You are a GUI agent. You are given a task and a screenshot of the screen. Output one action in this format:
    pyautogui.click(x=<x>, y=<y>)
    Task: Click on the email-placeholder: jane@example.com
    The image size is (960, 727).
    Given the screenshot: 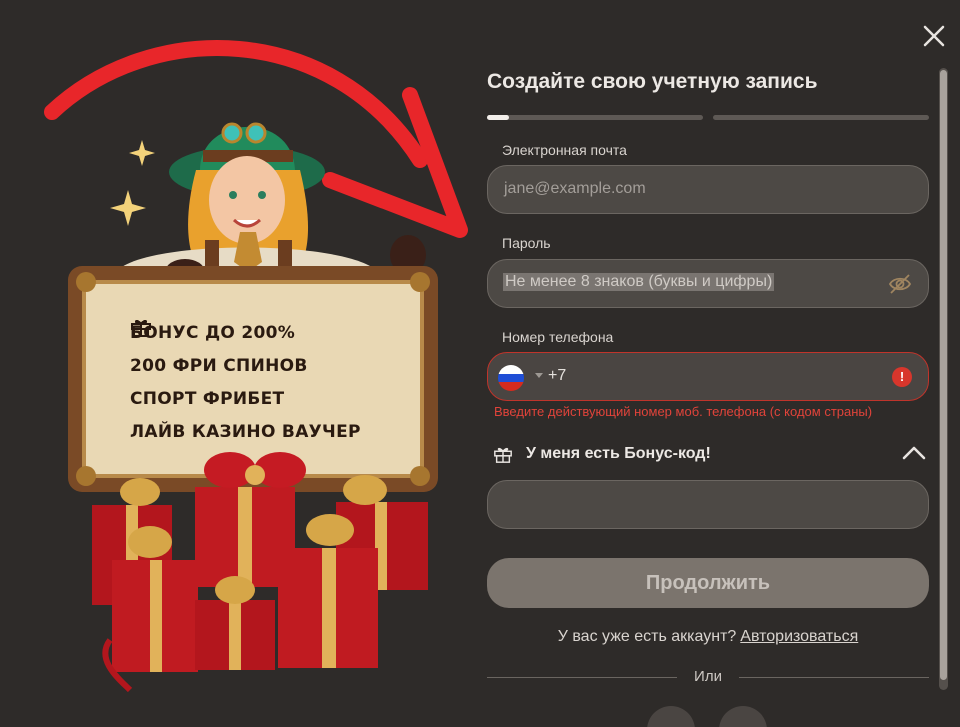 What is the action you would take?
    pyautogui.click(x=575, y=188)
    